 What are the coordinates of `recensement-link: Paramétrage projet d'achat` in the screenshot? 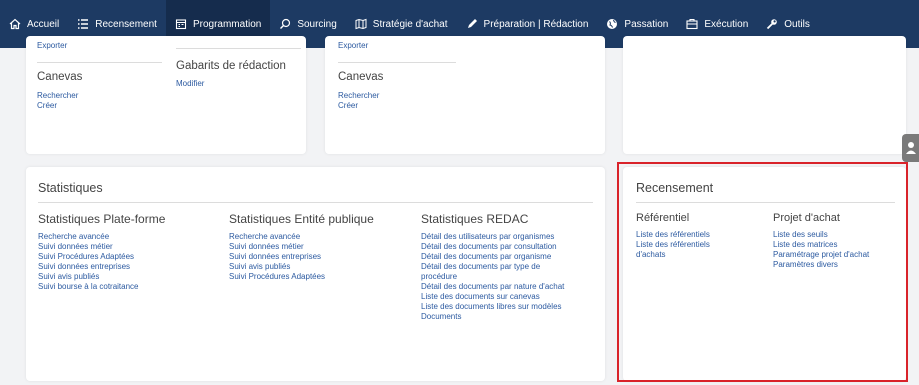 It's located at (835, 255).